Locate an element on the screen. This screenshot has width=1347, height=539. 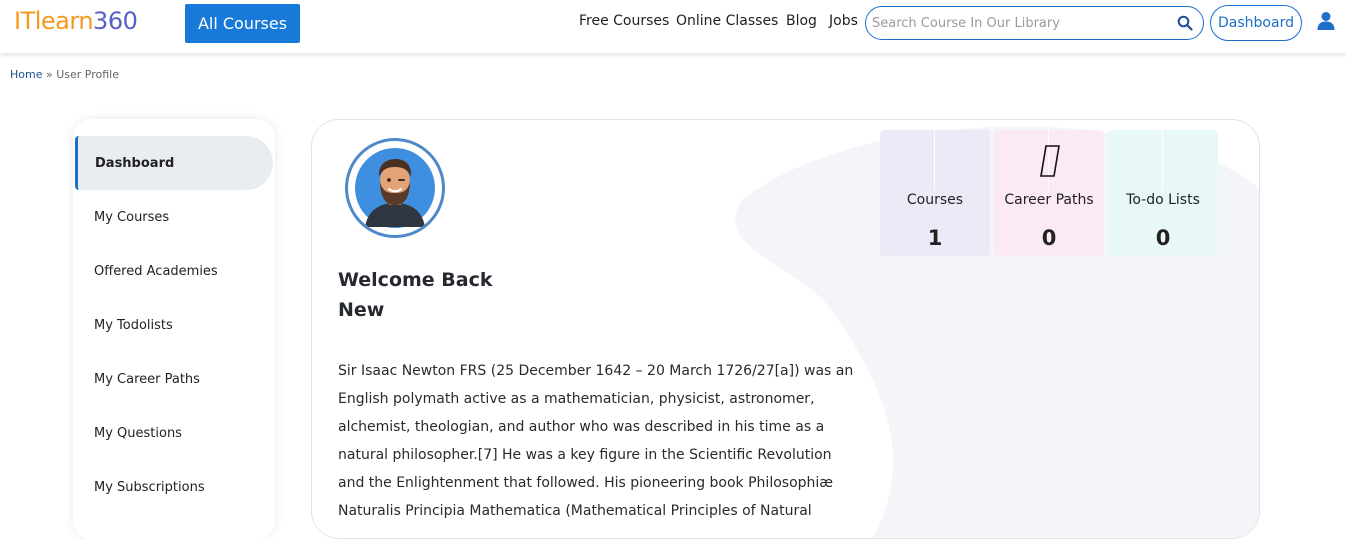
sidebar-item-my-questions: My Questions is located at coordinates (174, 433).